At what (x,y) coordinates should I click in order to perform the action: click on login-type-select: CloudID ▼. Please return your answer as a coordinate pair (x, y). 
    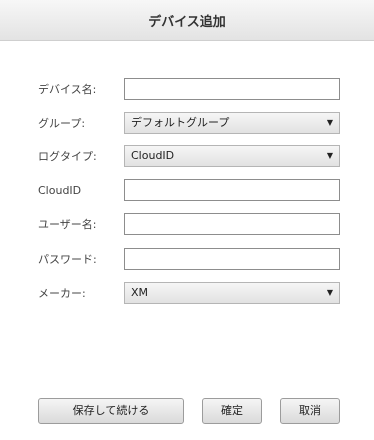
    Looking at the image, I should click on (232, 156).